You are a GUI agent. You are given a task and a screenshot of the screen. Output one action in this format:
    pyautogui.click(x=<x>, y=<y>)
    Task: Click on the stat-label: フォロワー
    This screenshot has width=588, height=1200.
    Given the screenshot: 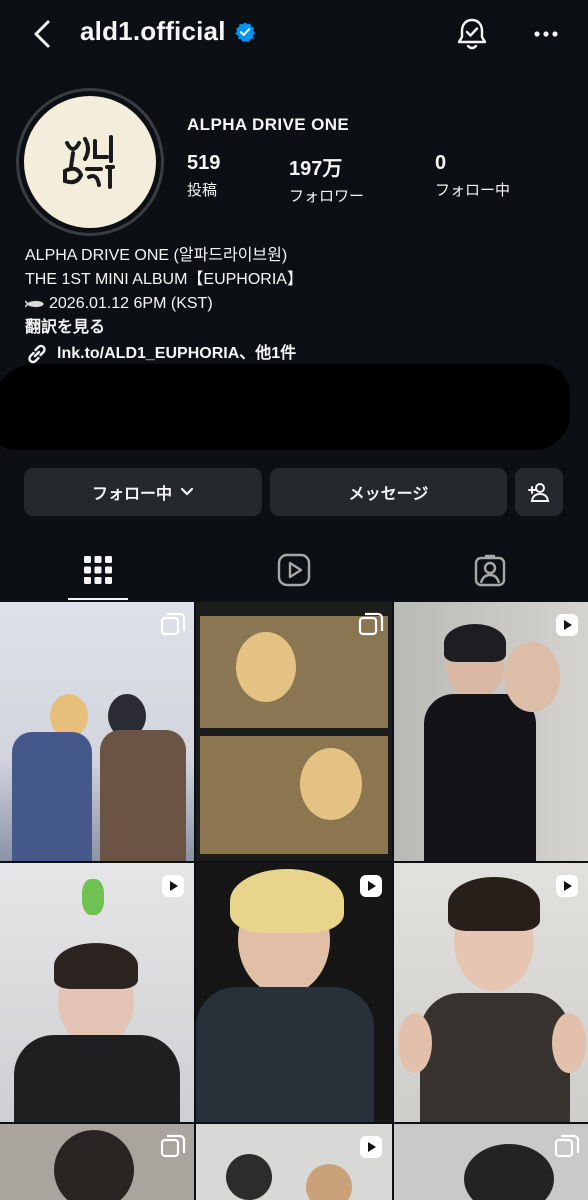 What is the action you would take?
    pyautogui.click(x=327, y=196)
    